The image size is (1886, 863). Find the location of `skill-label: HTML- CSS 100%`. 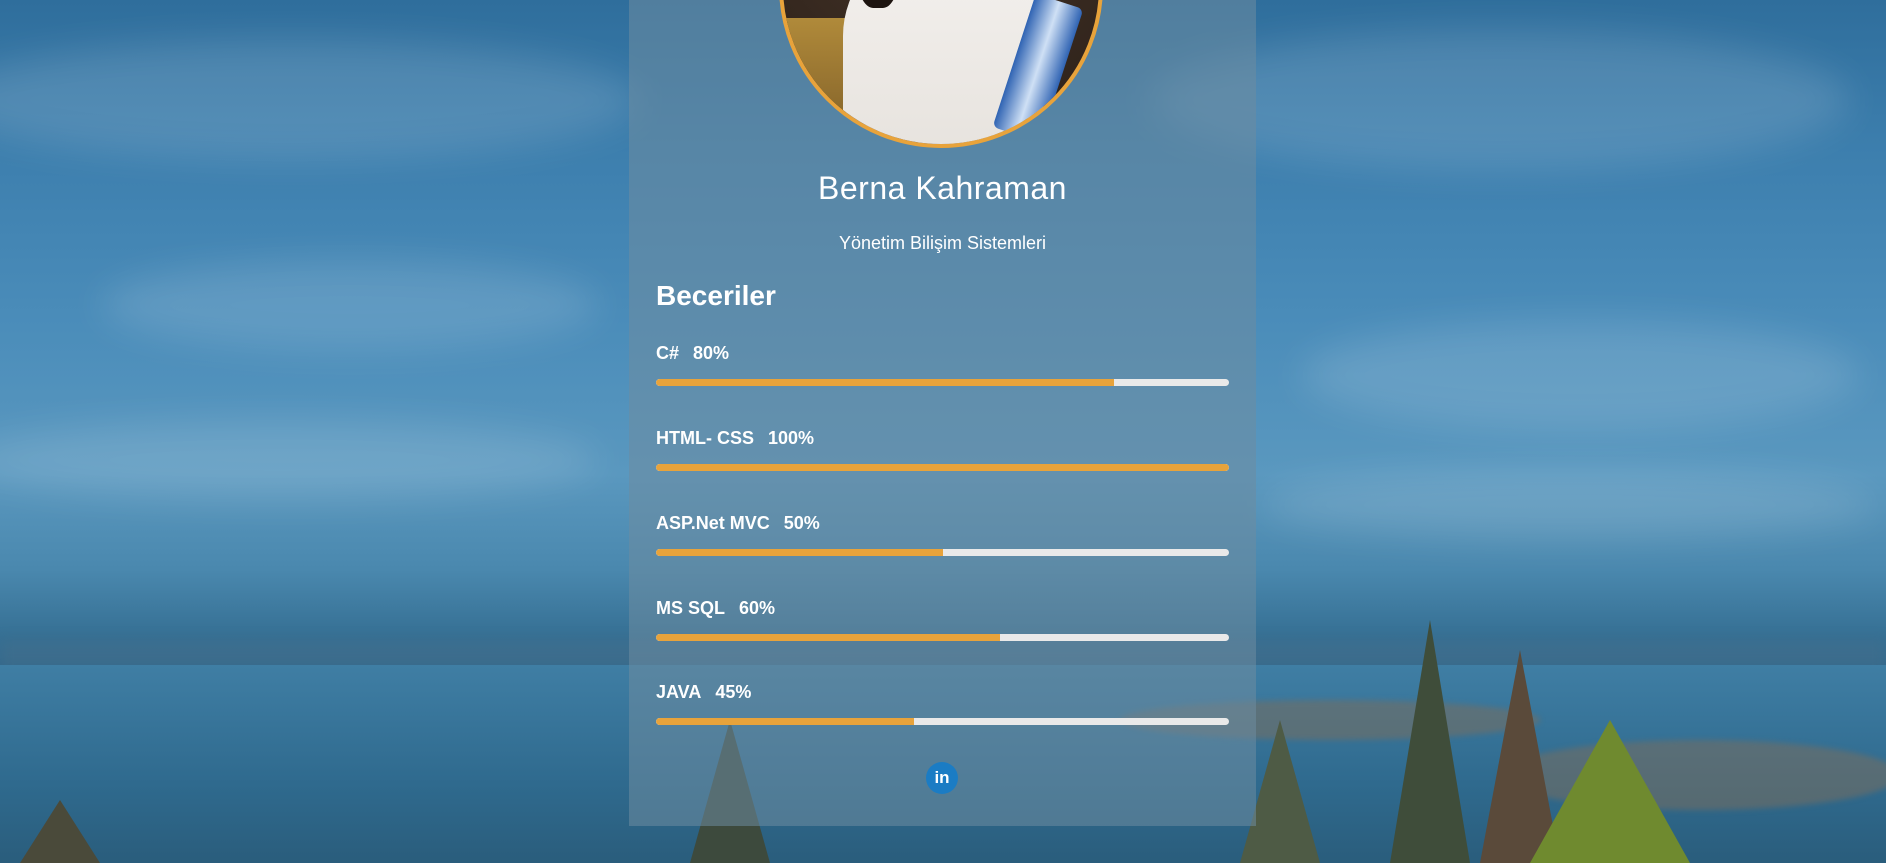

skill-label: HTML- CSS 100% is located at coordinates (942, 438).